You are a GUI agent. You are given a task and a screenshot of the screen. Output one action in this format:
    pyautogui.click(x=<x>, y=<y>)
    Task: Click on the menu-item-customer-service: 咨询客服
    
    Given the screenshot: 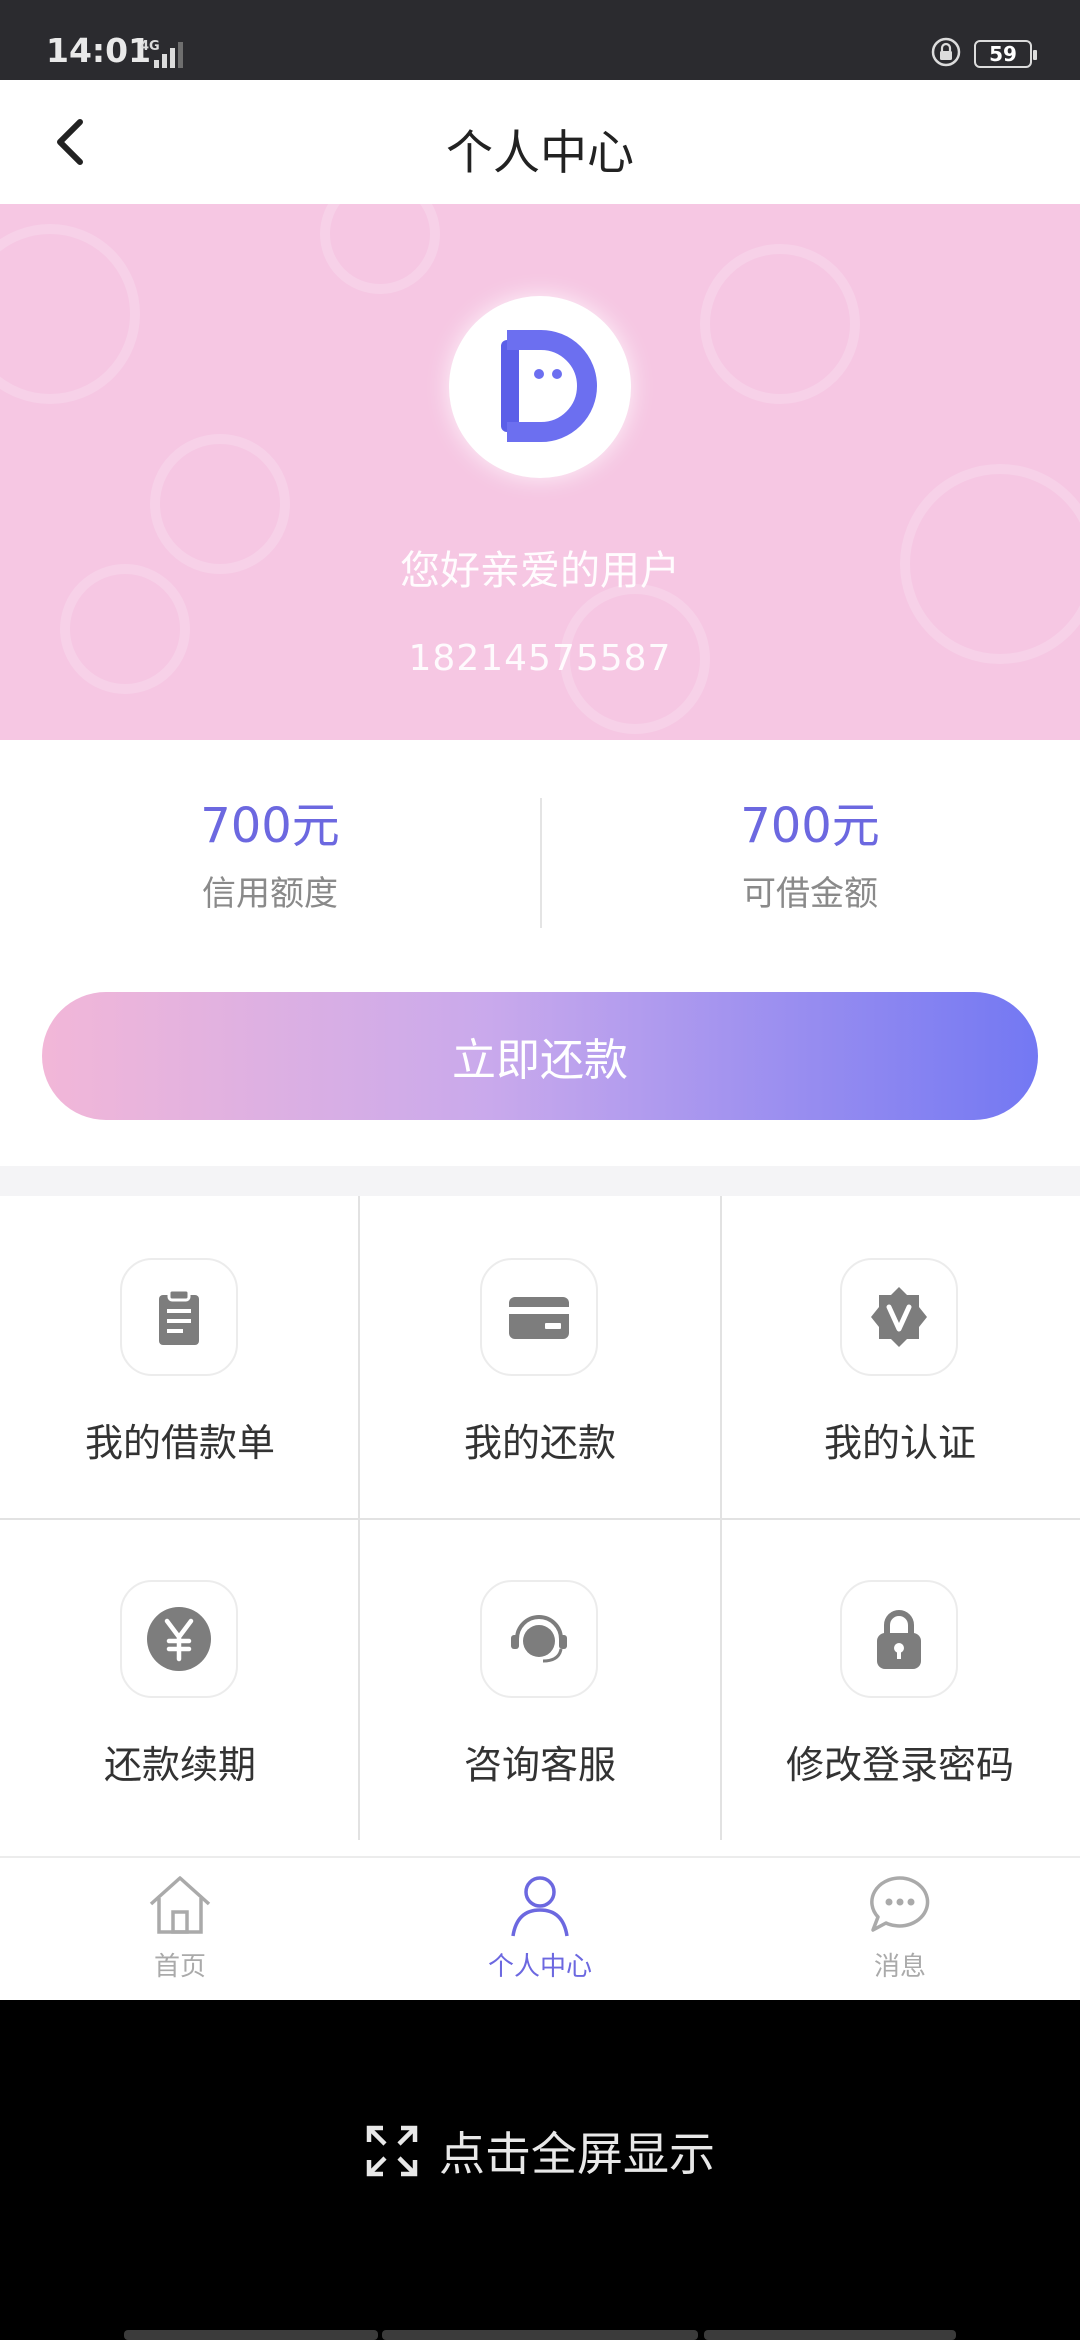 What is the action you would take?
    pyautogui.click(x=540, y=1679)
    